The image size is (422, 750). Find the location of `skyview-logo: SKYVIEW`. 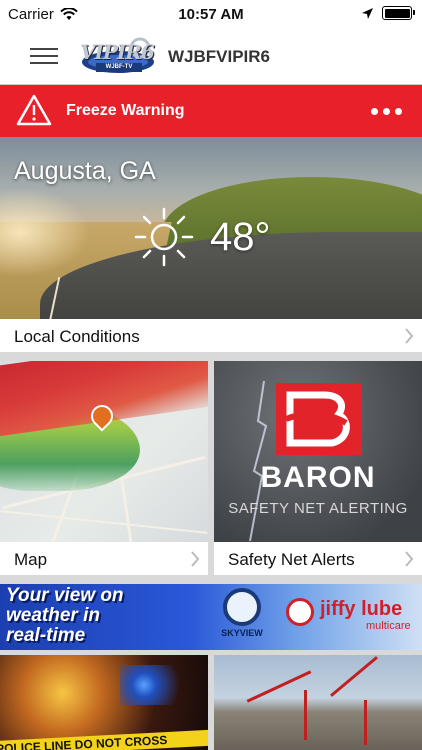

skyview-logo: SKYVIEW is located at coordinates (242, 613).